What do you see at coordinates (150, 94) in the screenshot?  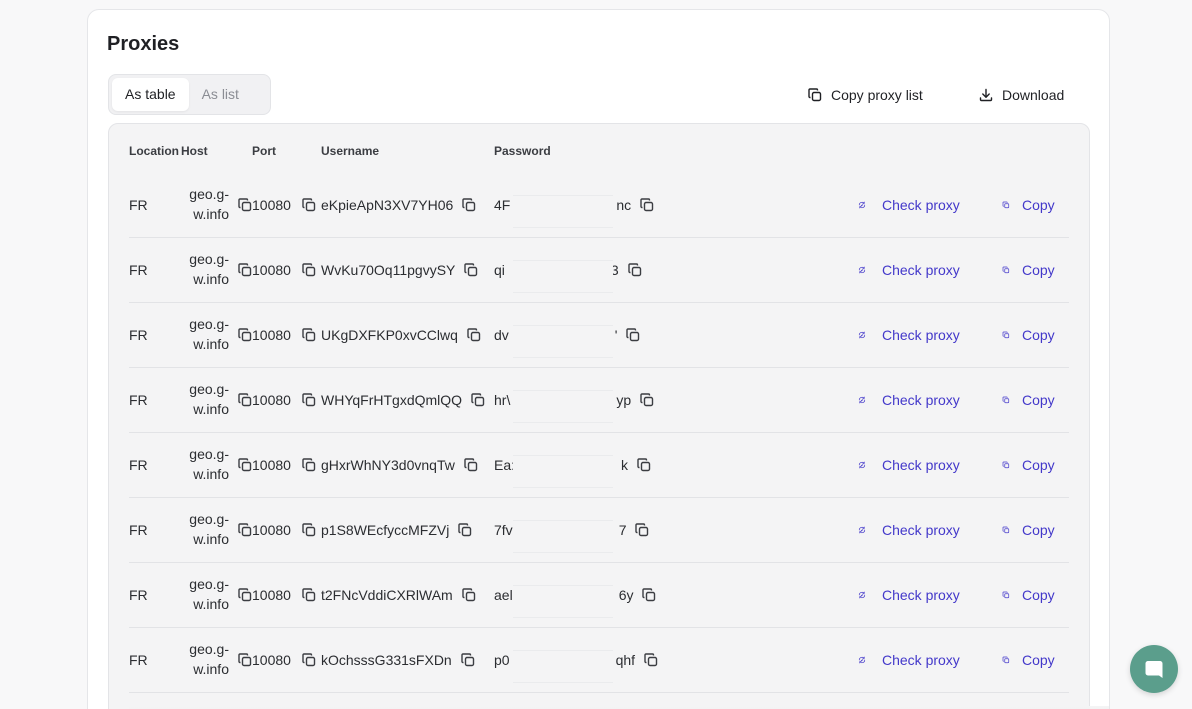 I see `tab-as-table: As table` at bounding box center [150, 94].